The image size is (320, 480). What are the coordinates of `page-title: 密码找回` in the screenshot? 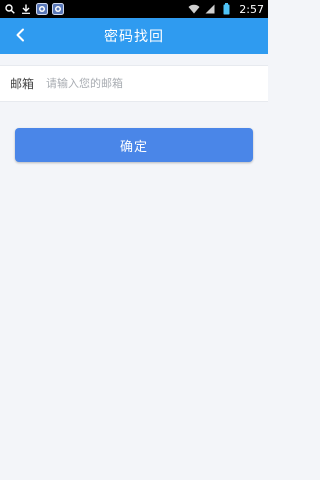 It's located at (134, 37).